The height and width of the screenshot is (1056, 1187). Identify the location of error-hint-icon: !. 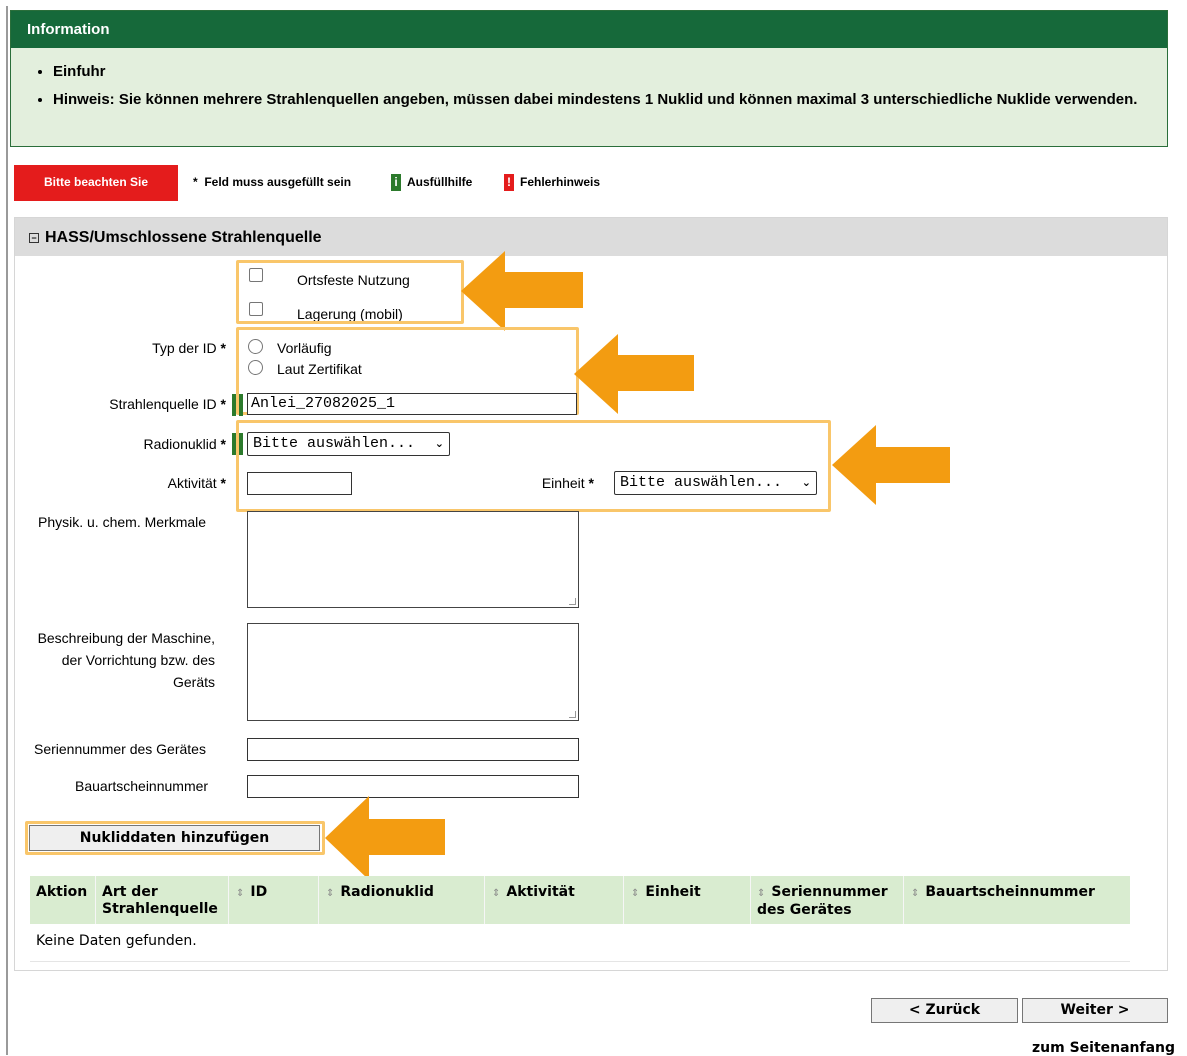
(509, 183).